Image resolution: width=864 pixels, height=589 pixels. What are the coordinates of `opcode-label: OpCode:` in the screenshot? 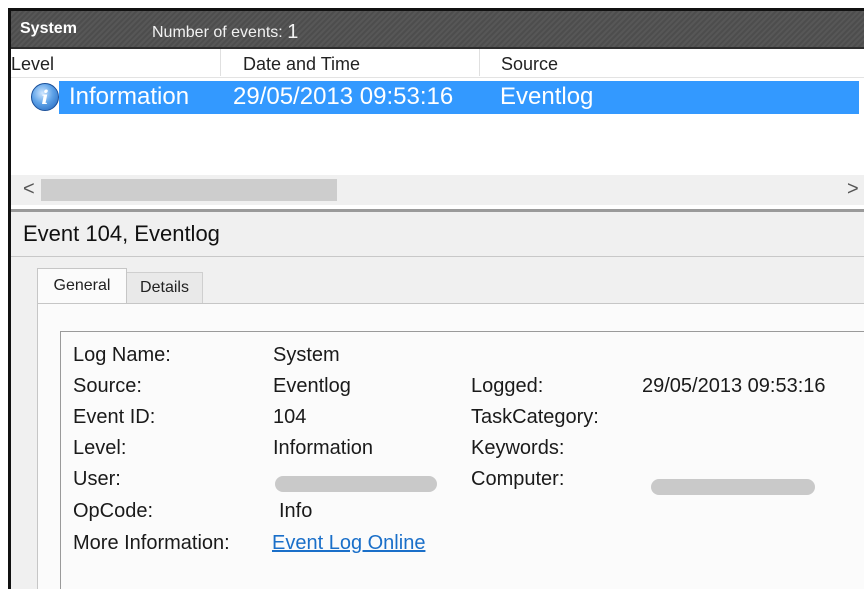 It's located at (113, 511).